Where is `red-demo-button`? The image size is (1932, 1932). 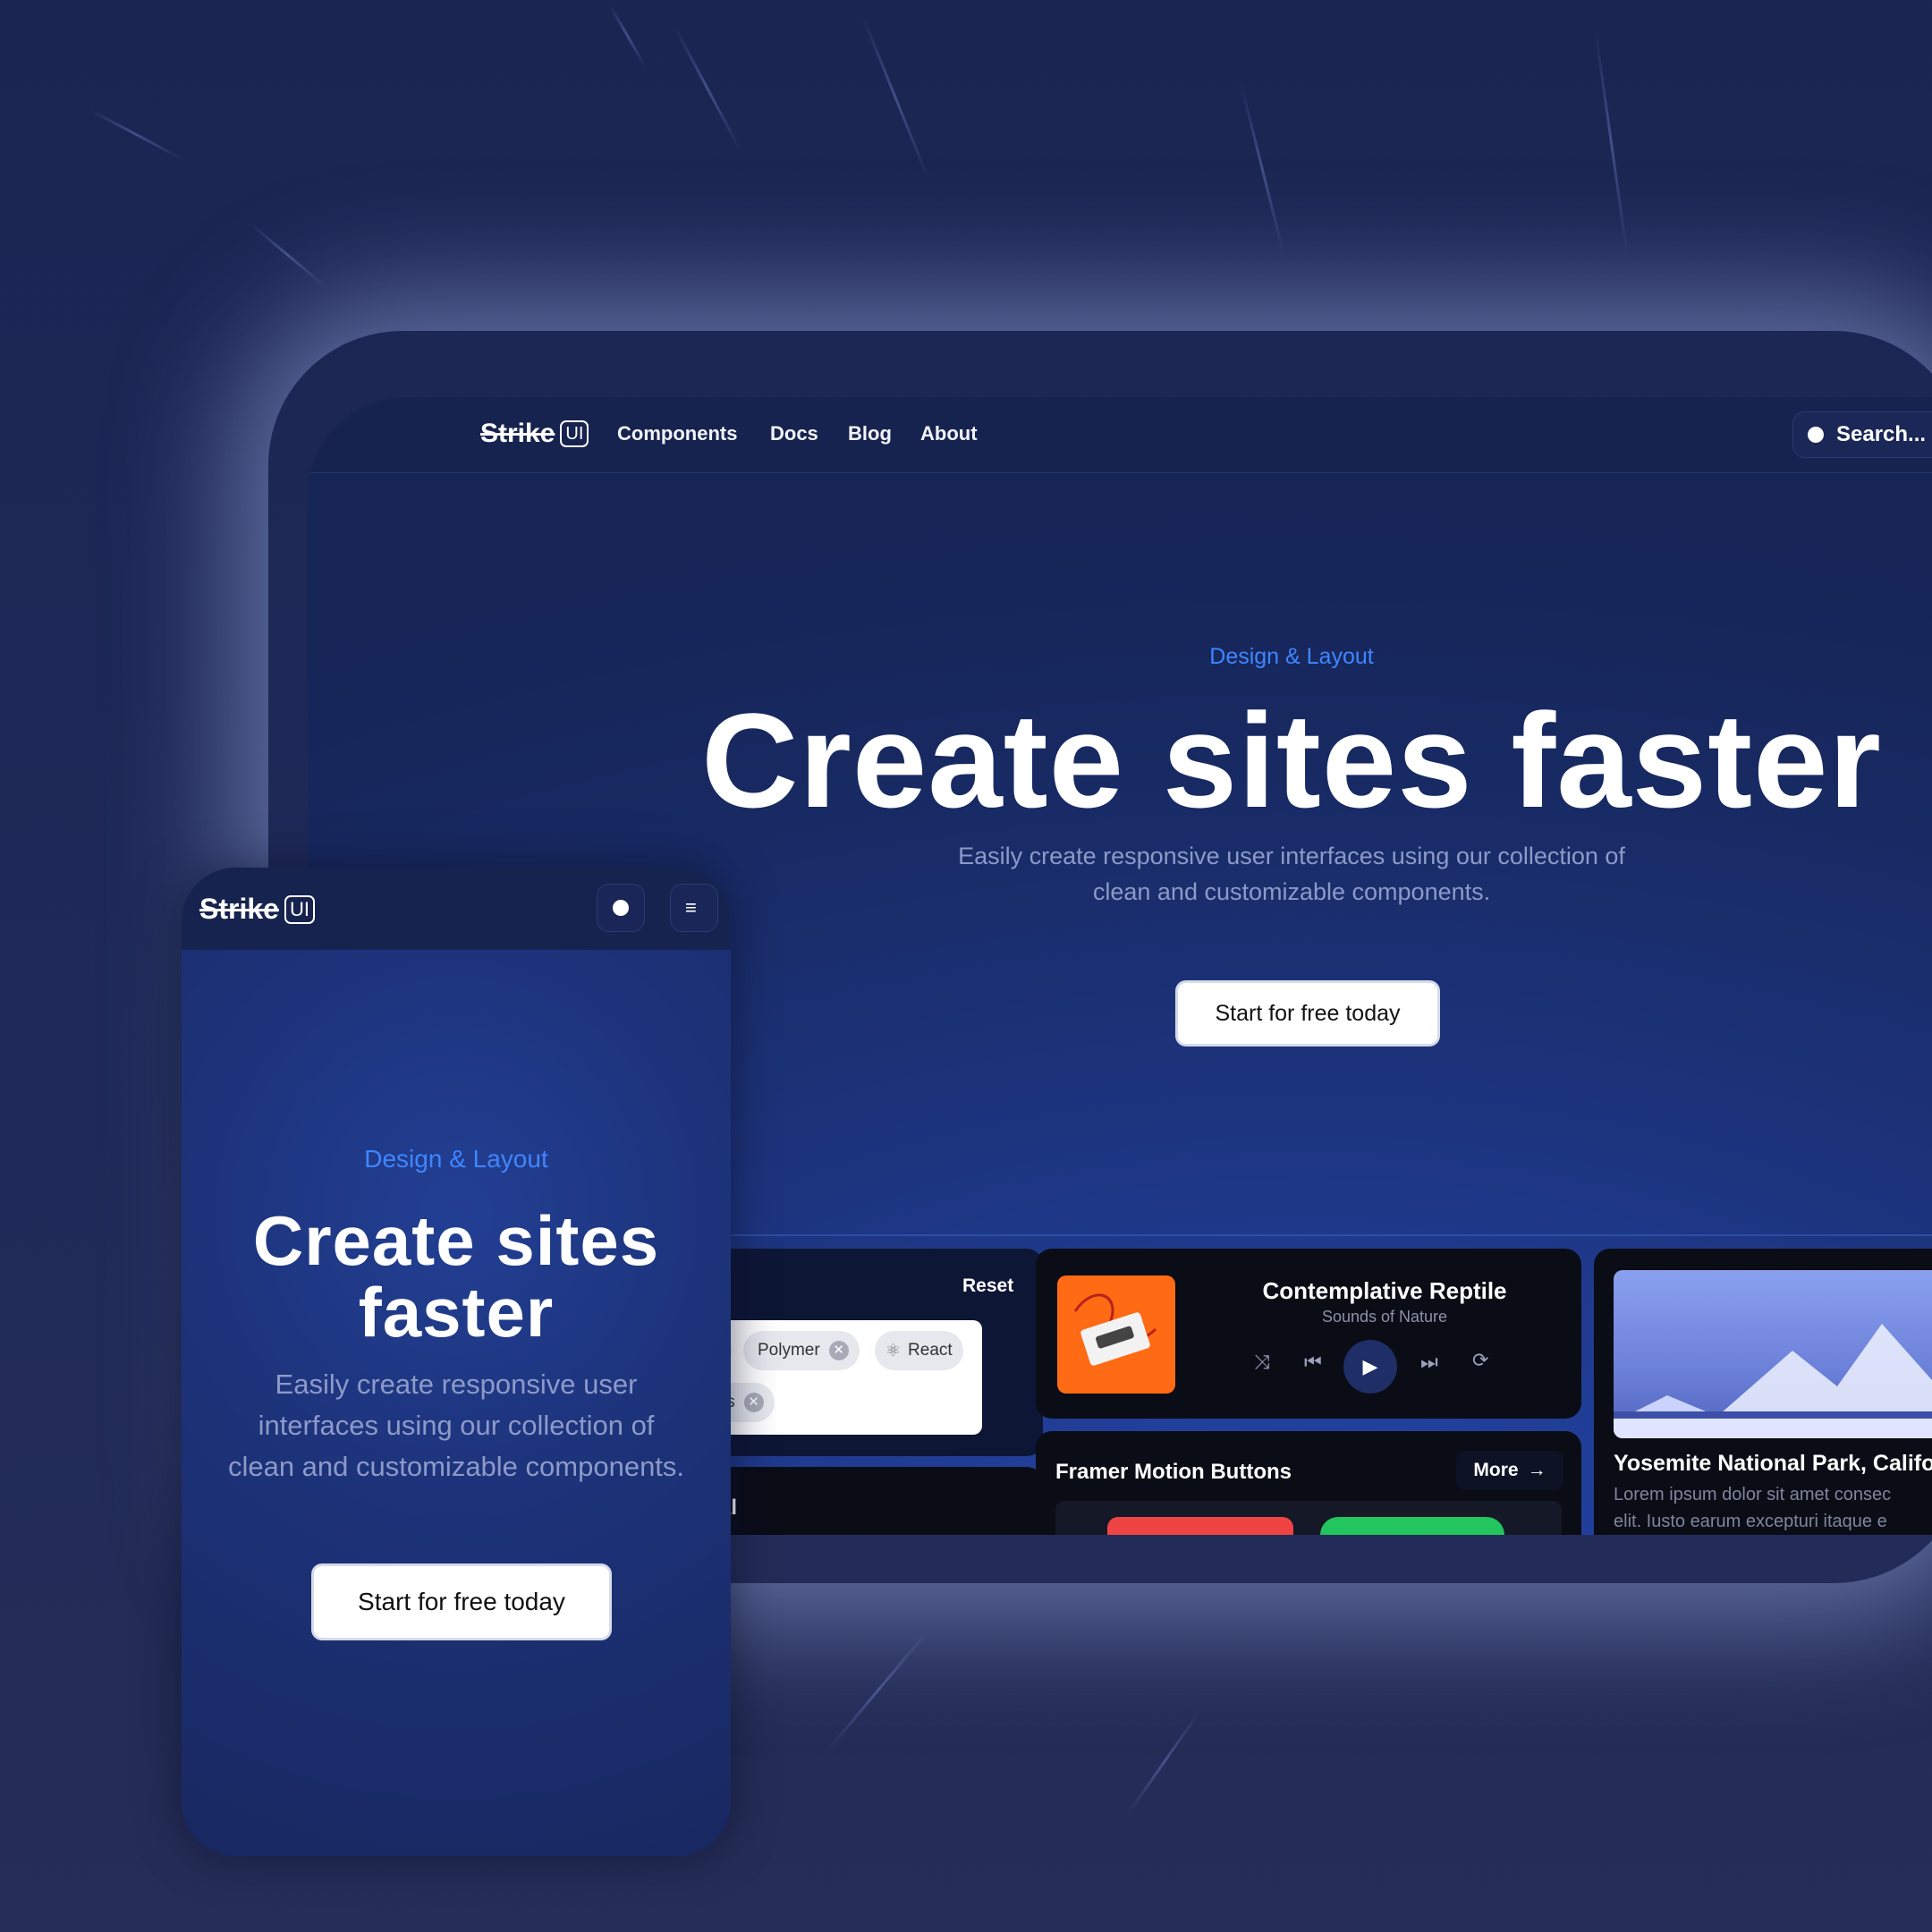
red-demo-button is located at coordinates (1200, 1526).